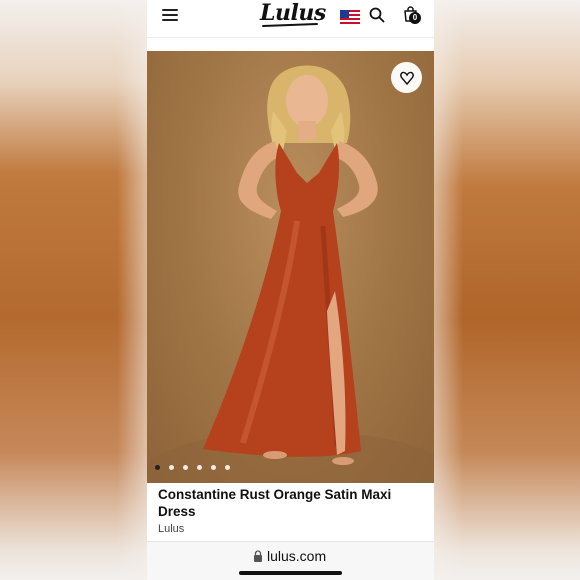  I want to click on lock-icon, so click(258, 556).